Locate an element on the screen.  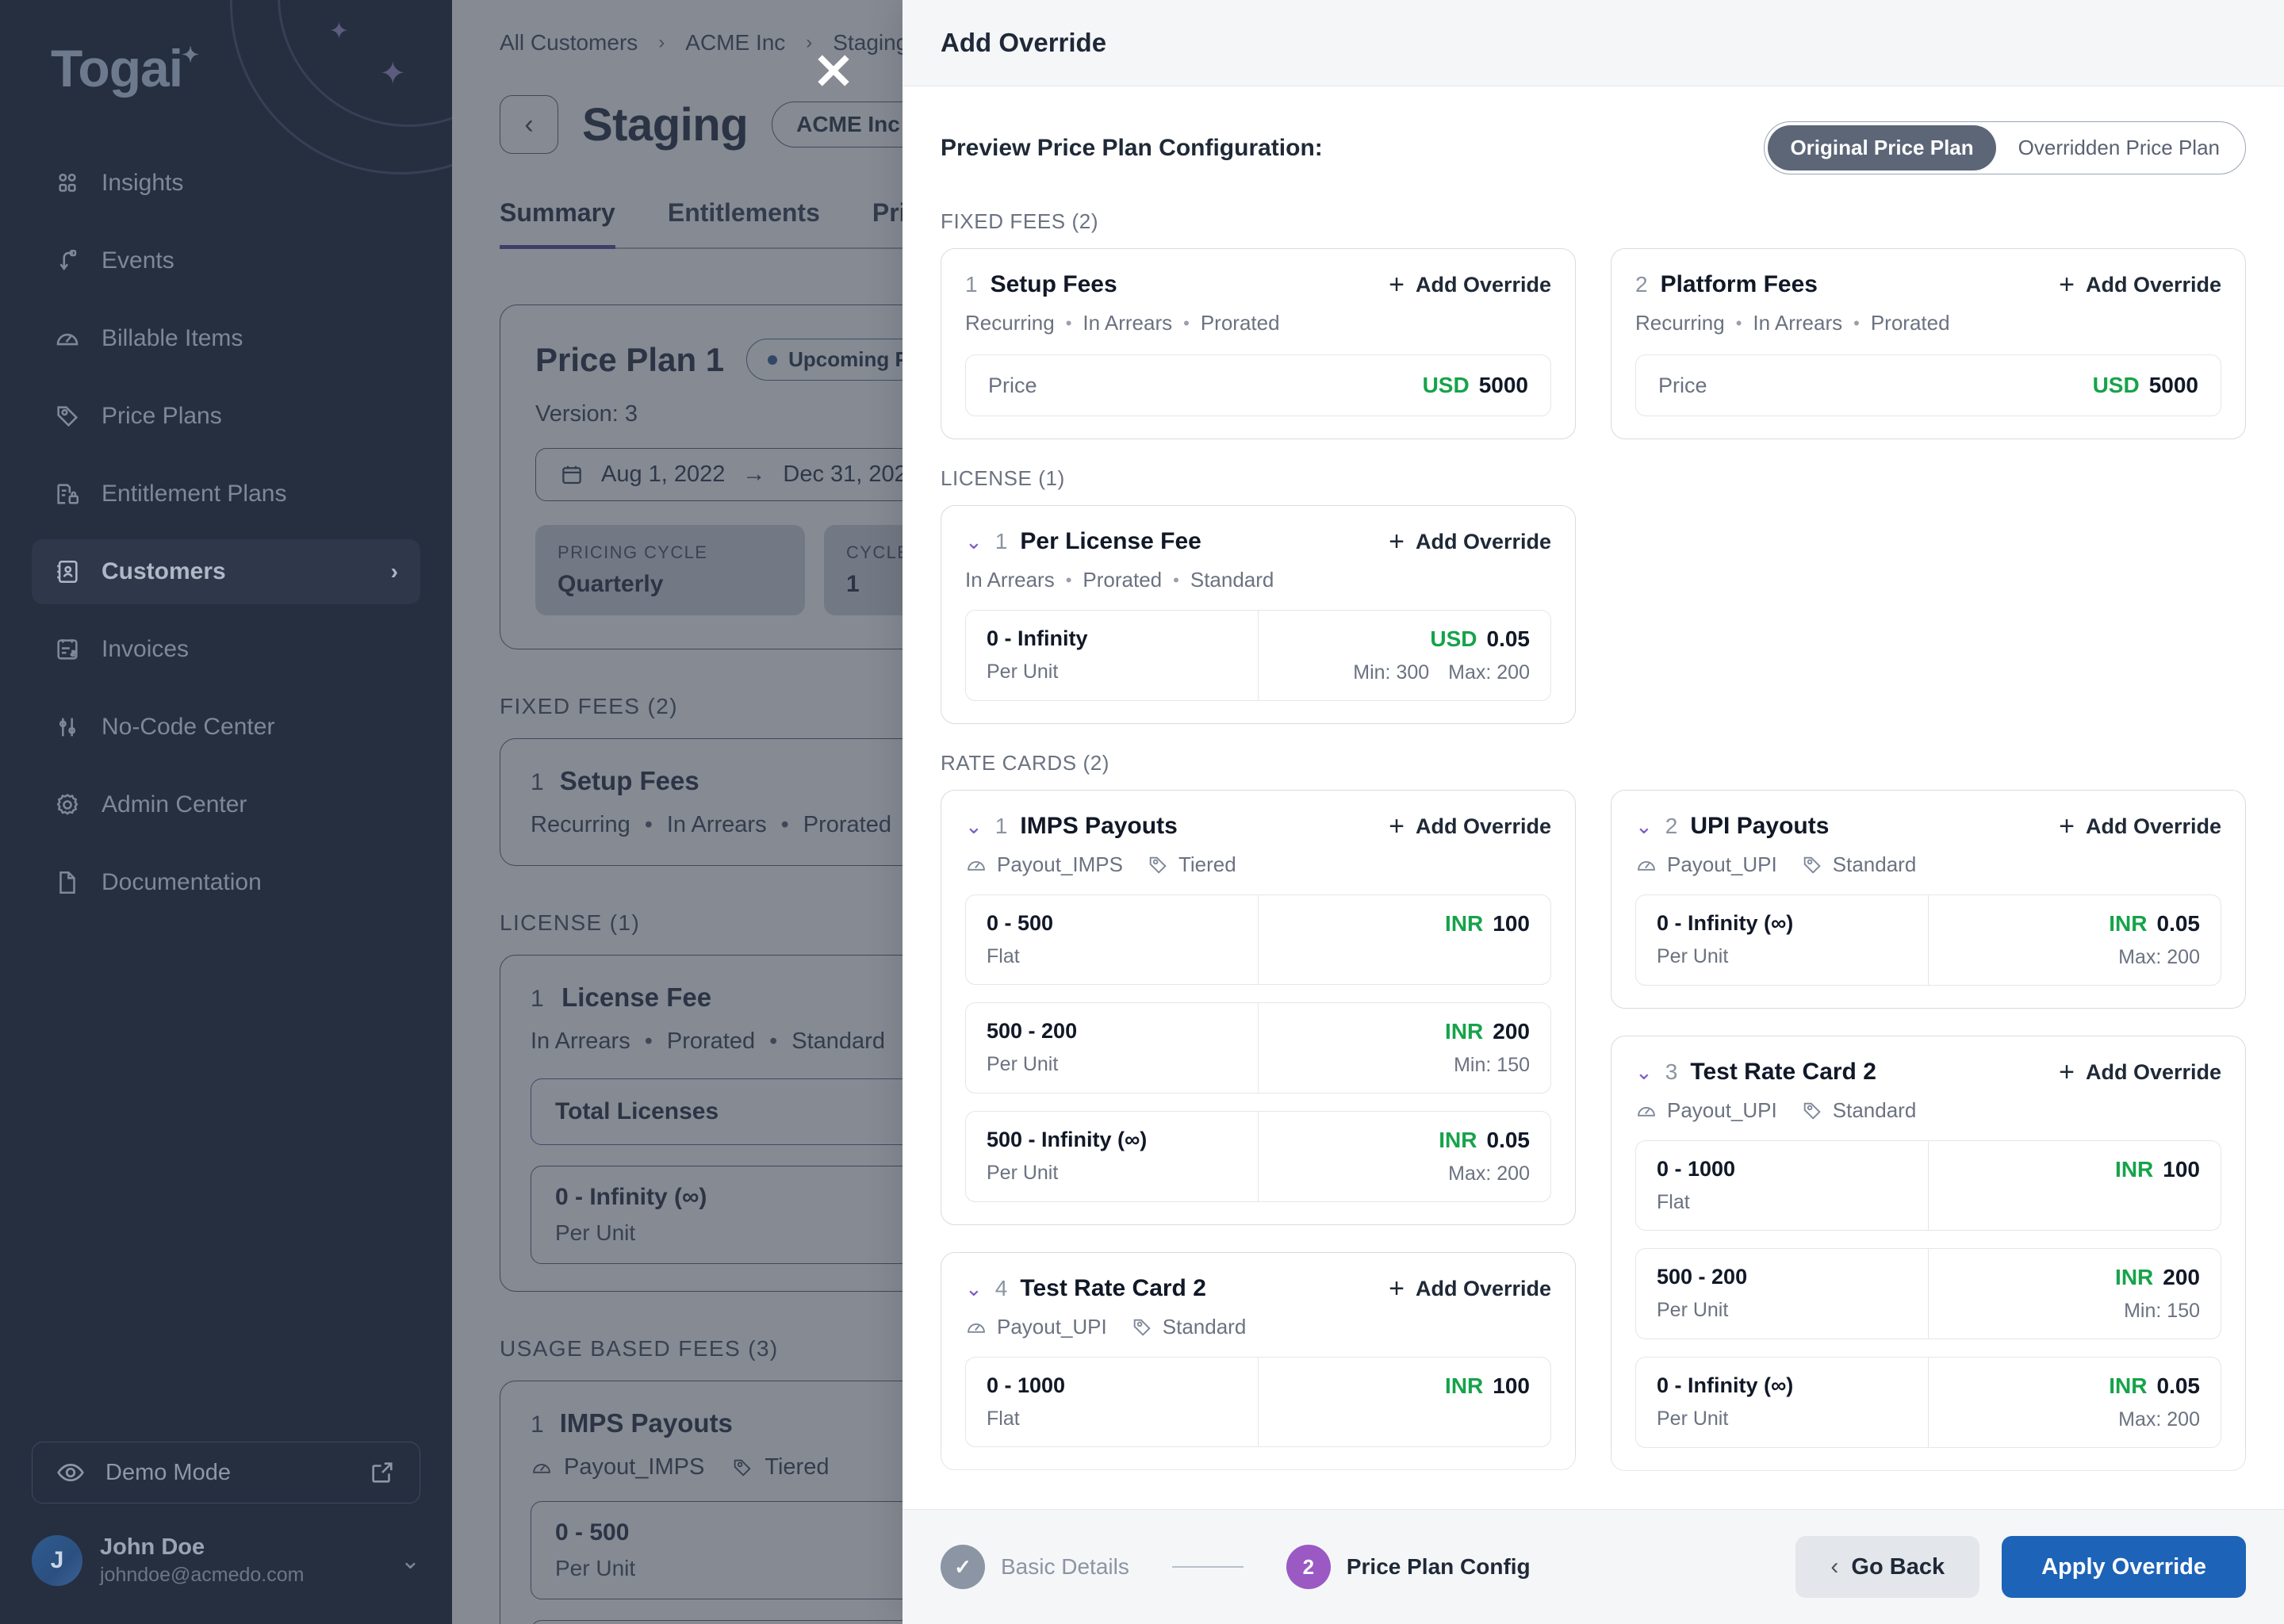
sidebar-item-no-code-center: No-Code Center is located at coordinates (226, 727).